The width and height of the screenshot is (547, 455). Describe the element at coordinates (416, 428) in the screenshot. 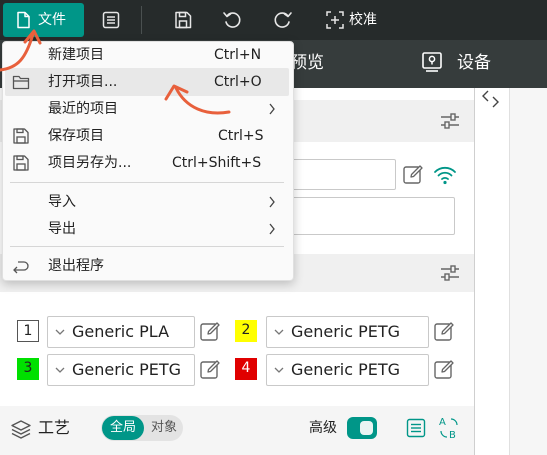

I see `list-icon` at that location.